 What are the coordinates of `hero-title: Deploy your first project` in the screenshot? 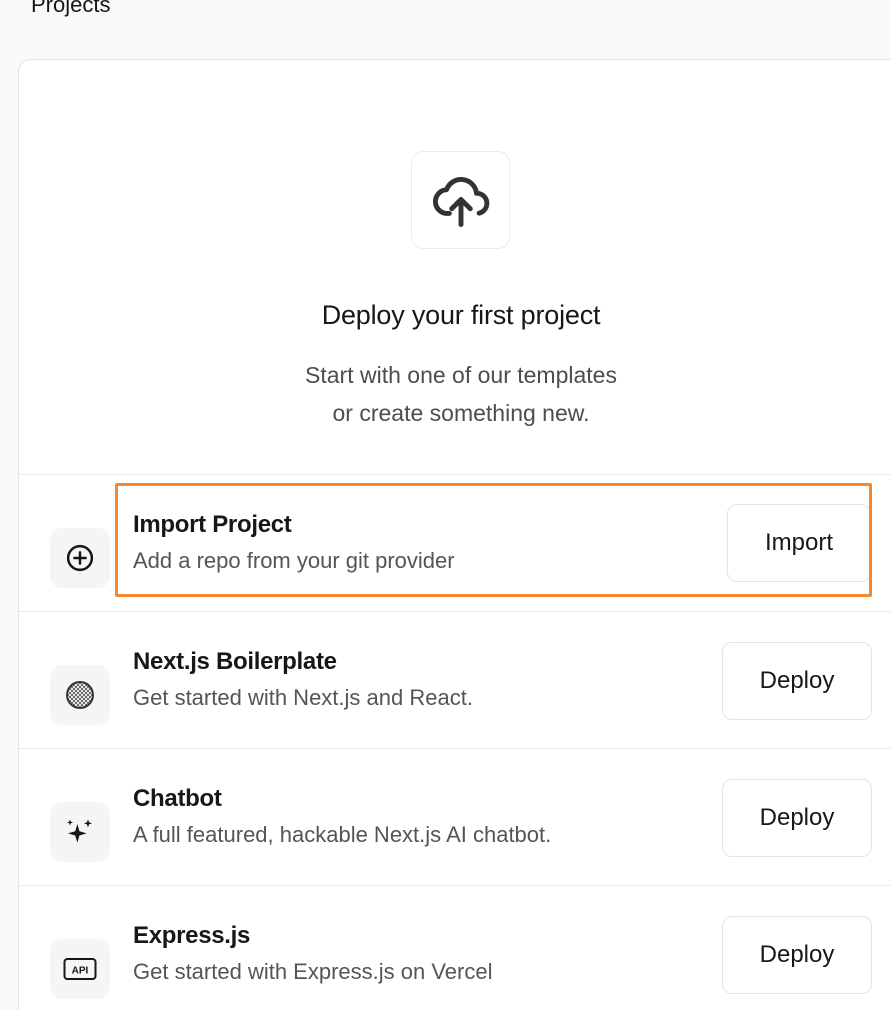 It's located at (461, 315).